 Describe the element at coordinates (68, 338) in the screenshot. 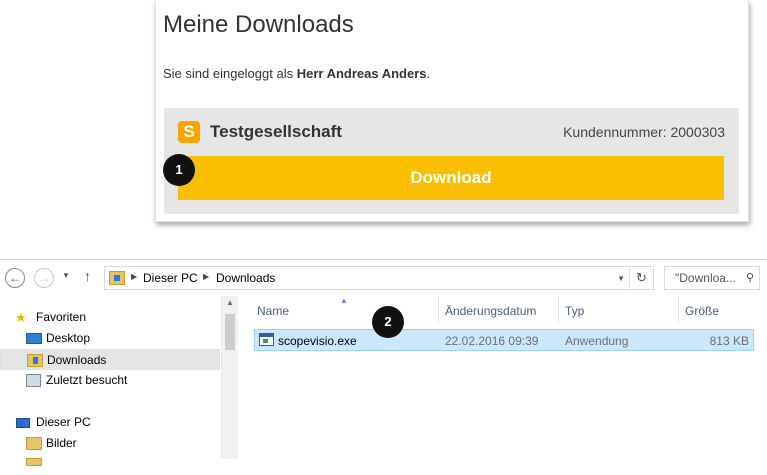

I see `sidebar-item-label: Desktop` at that location.